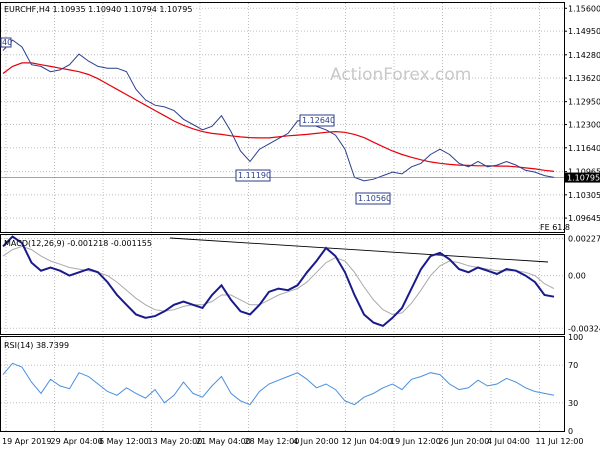 This screenshot has height=450, width=600. Describe the element at coordinates (223, 441) in the screenshot. I see `x-tick-label: 21 May 04:00` at that location.